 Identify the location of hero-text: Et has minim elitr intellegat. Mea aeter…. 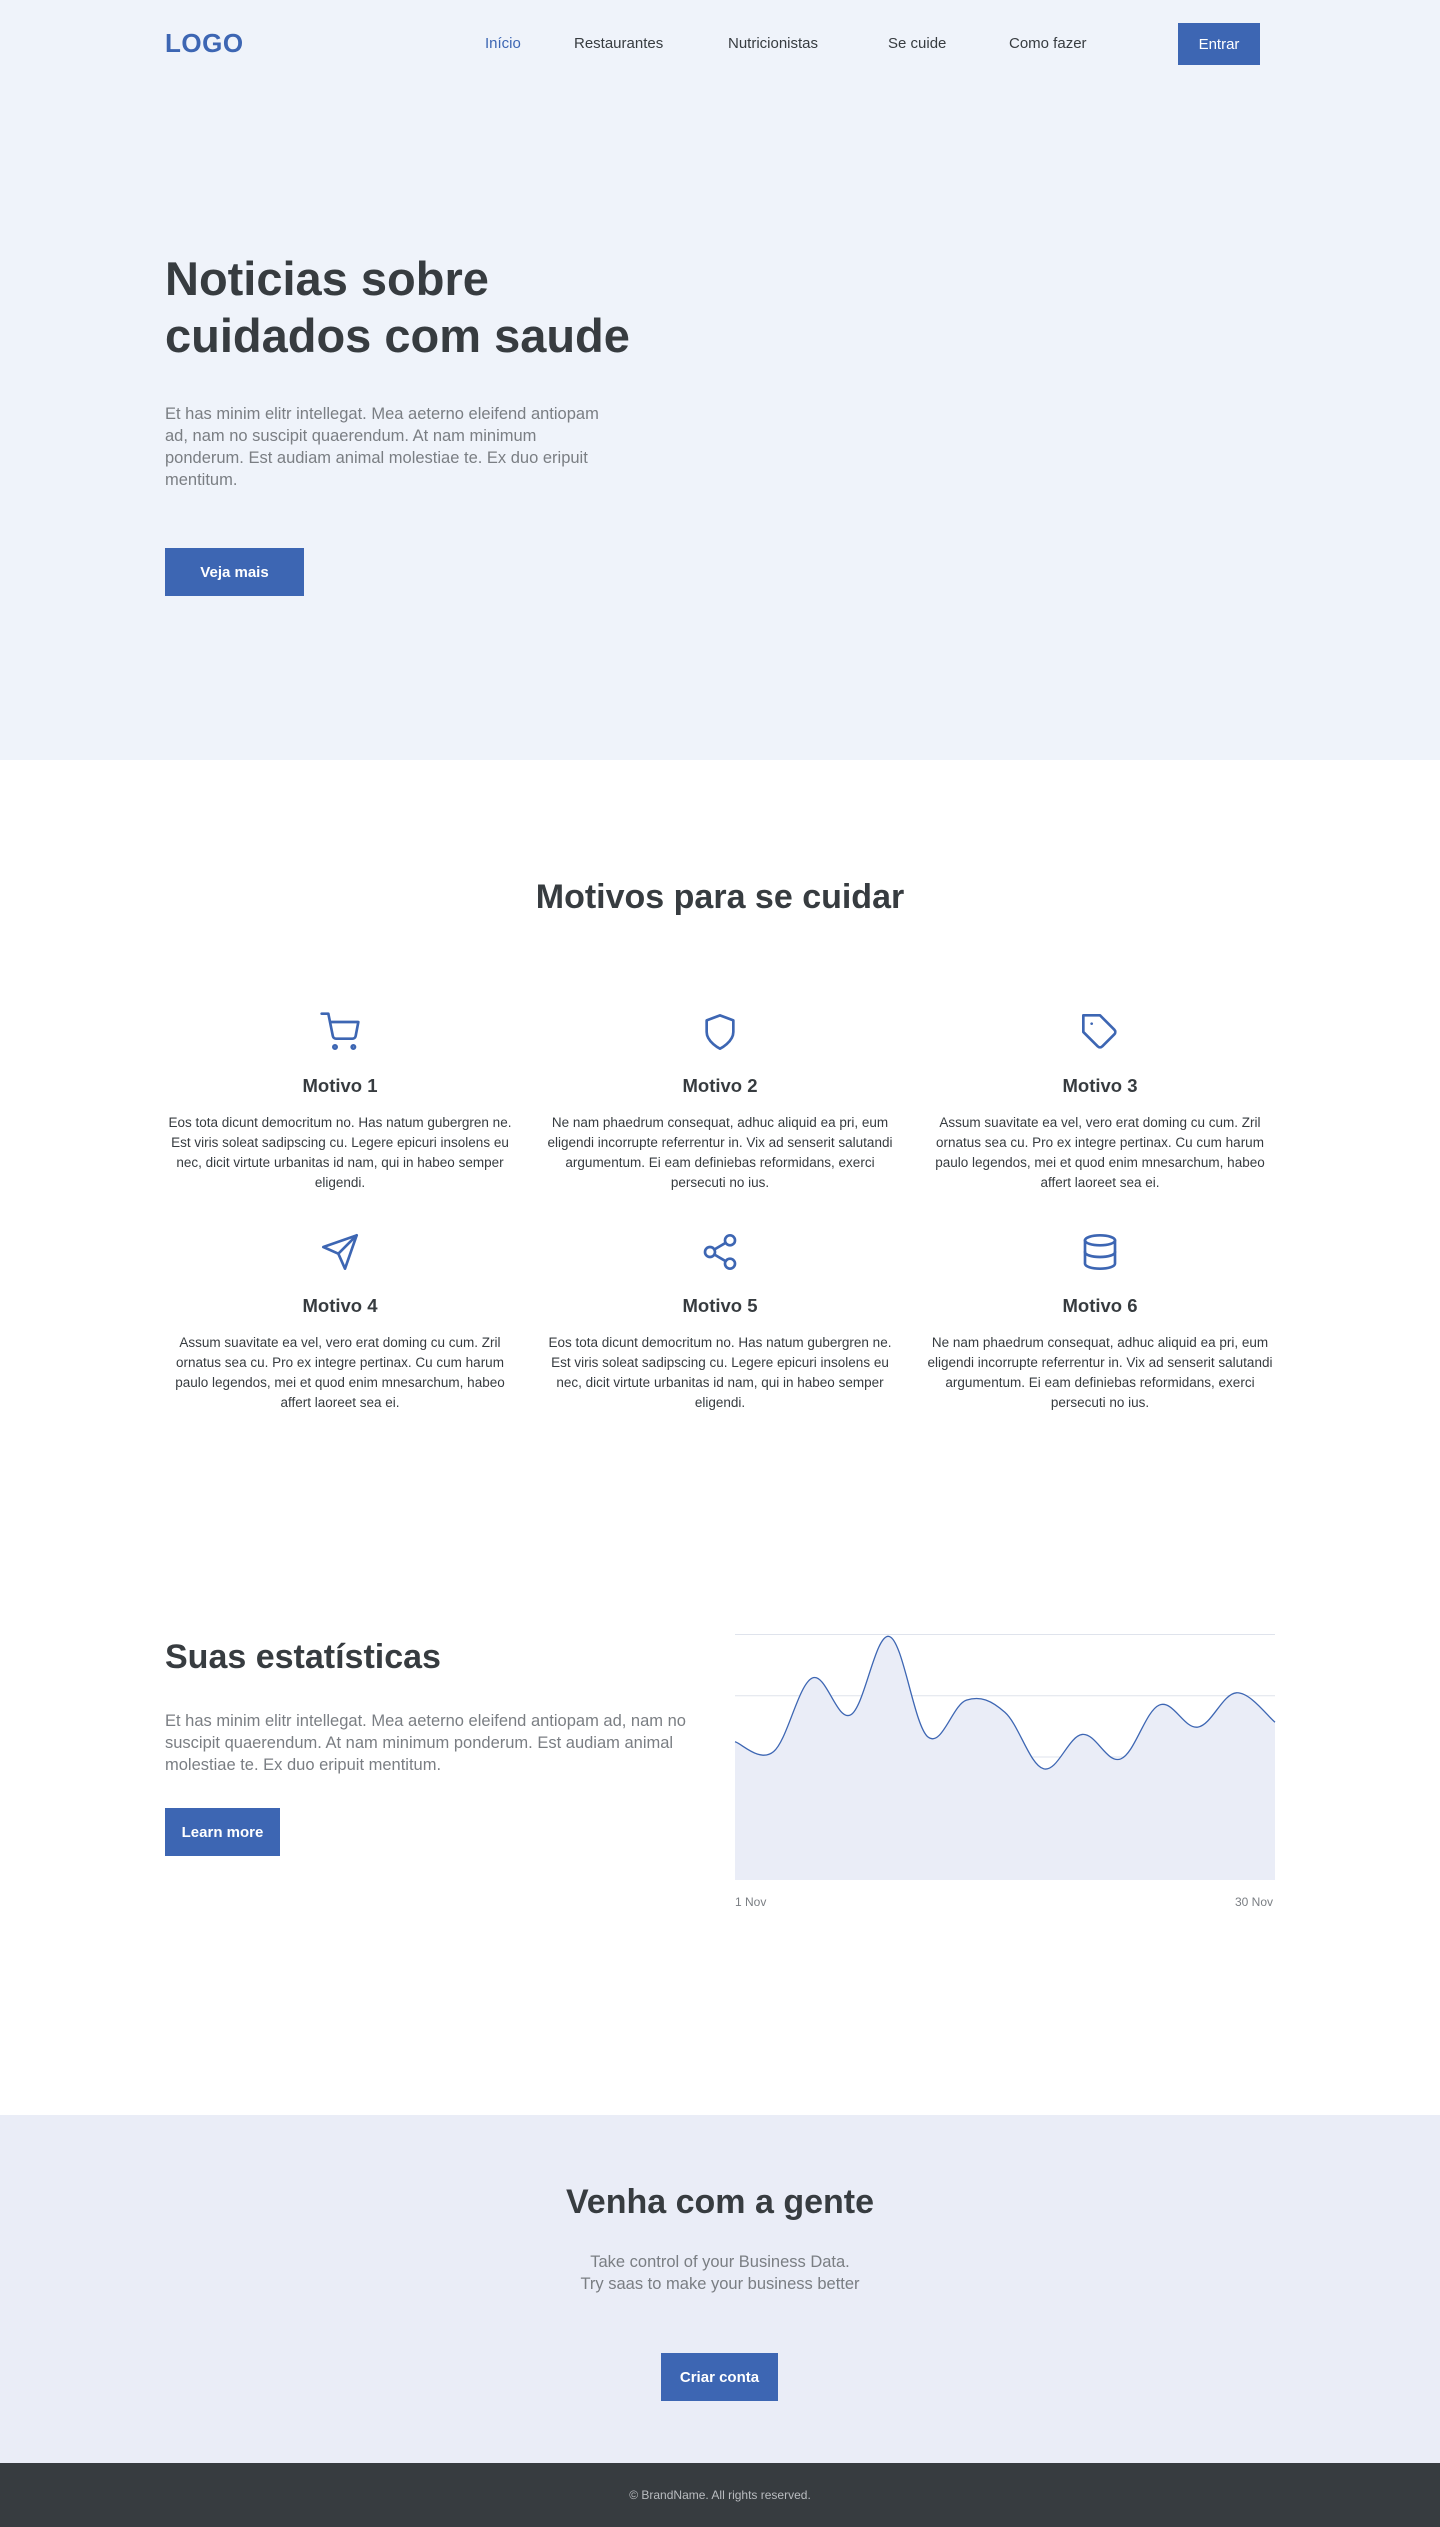
(382, 447).